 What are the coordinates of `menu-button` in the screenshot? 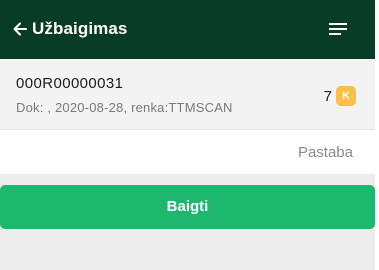 It's located at (338, 29).